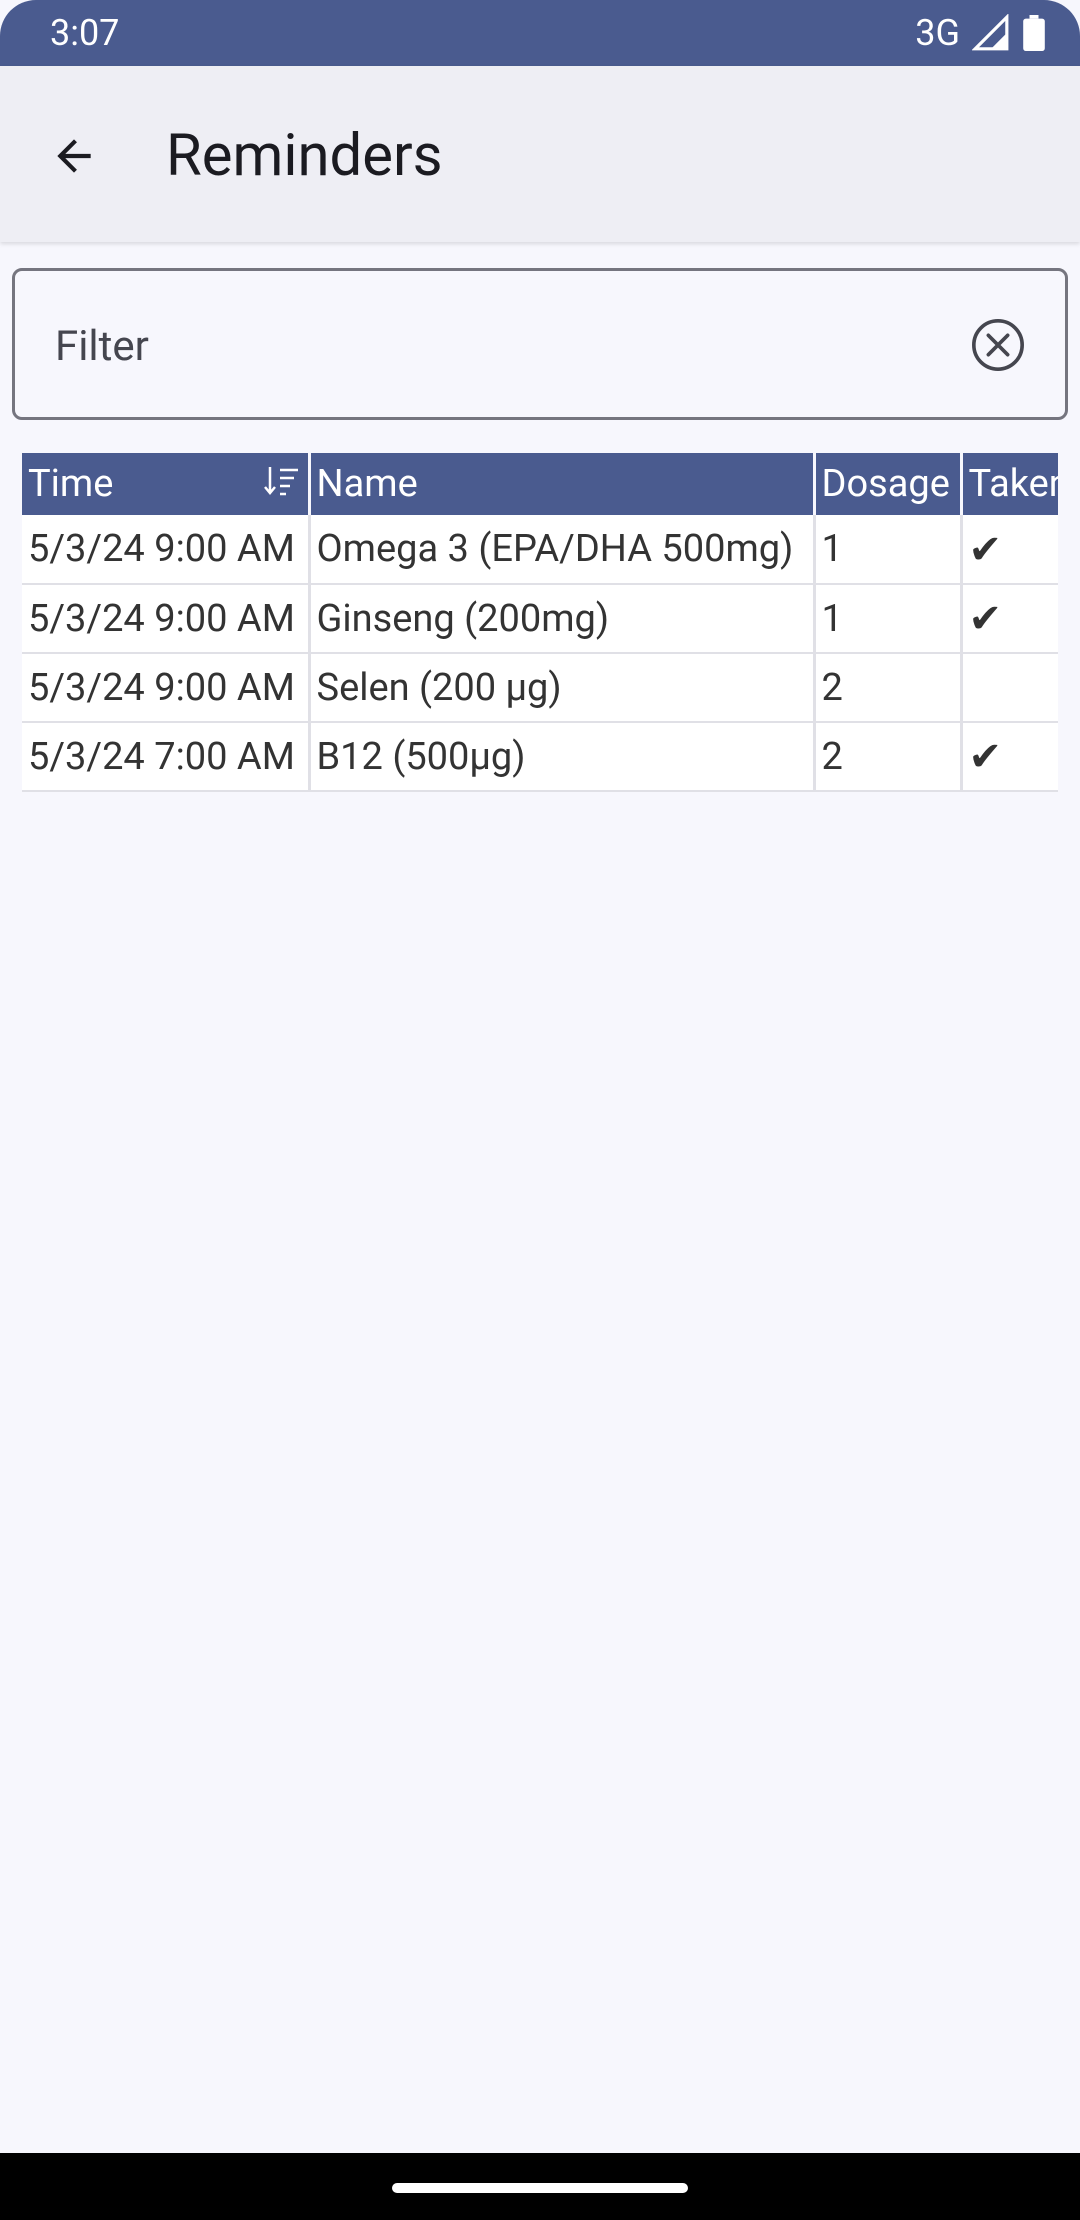 Image resolution: width=1080 pixels, height=2220 pixels. I want to click on page-title: Reminders, so click(304, 156).